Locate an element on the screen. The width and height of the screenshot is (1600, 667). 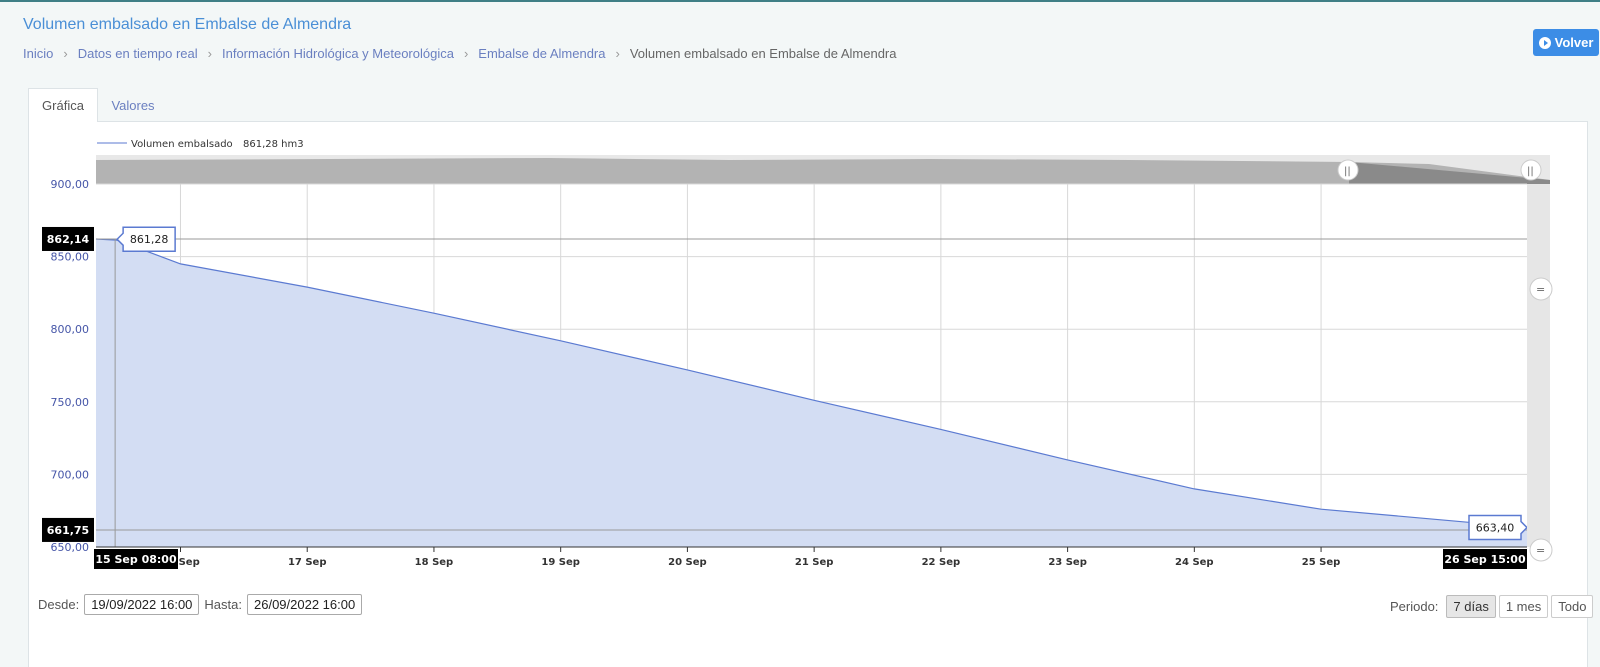
x-tick-label: 19 Sep is located at coordinates (560, 562).